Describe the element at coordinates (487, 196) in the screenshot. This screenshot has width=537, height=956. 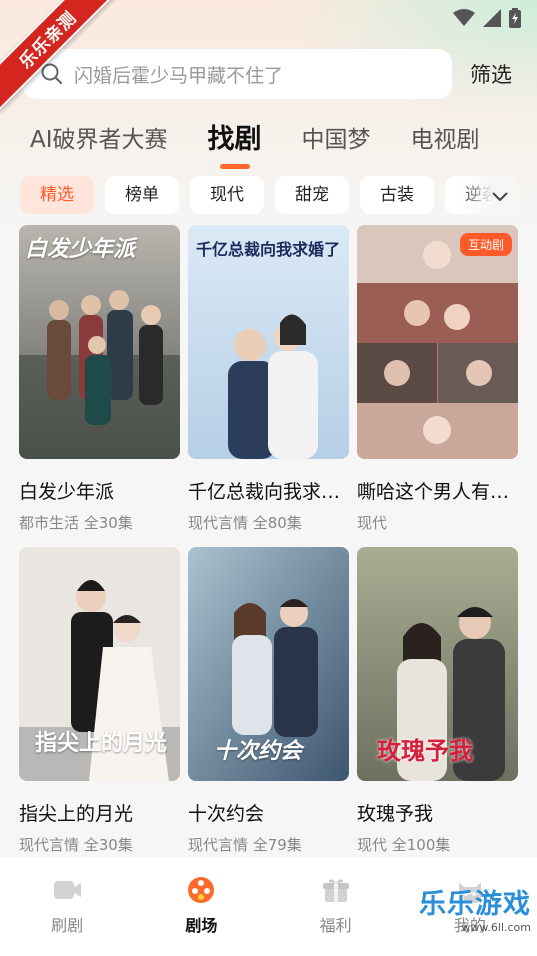
I see `chip-expand` at that location.